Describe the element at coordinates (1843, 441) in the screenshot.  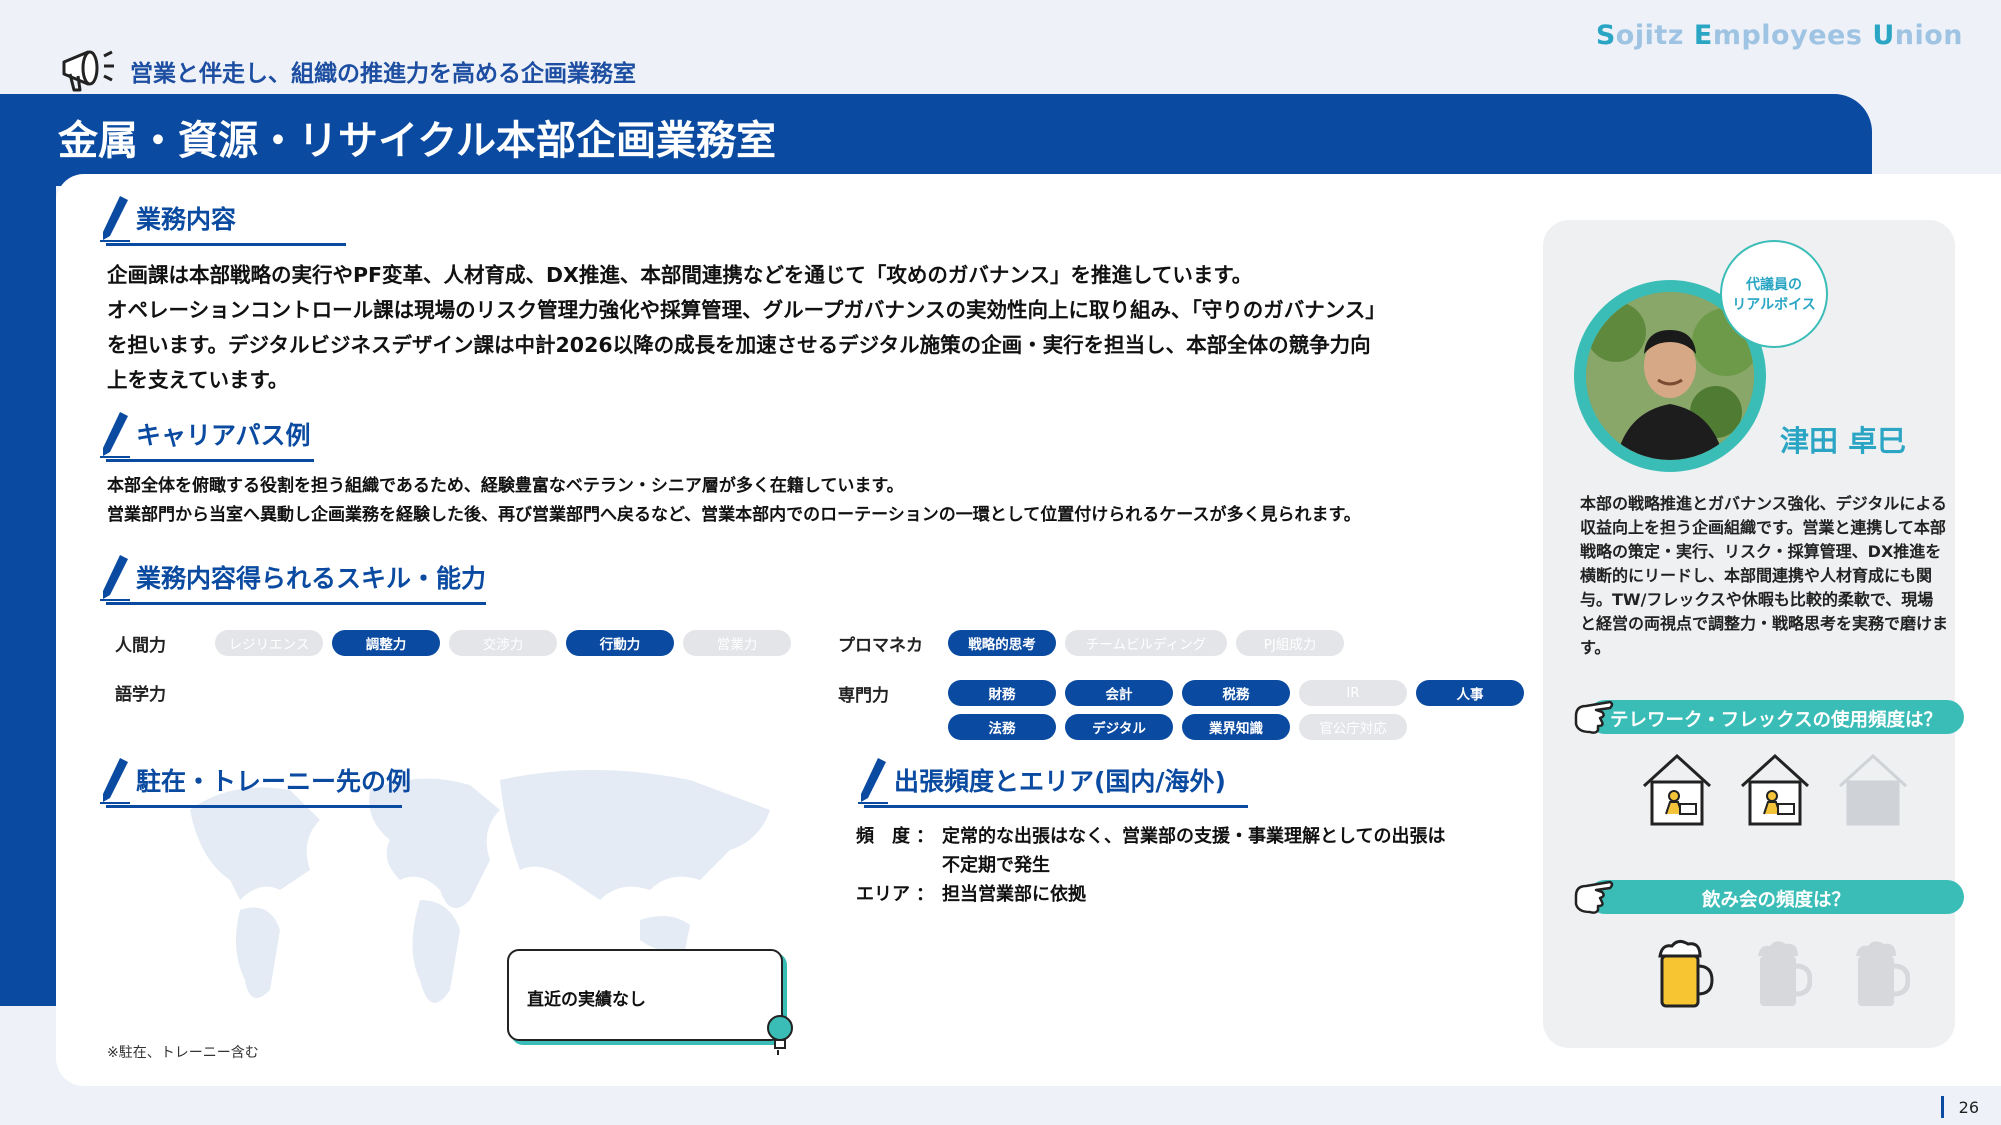
I see `person-name: 津田 卓巳` at that location.